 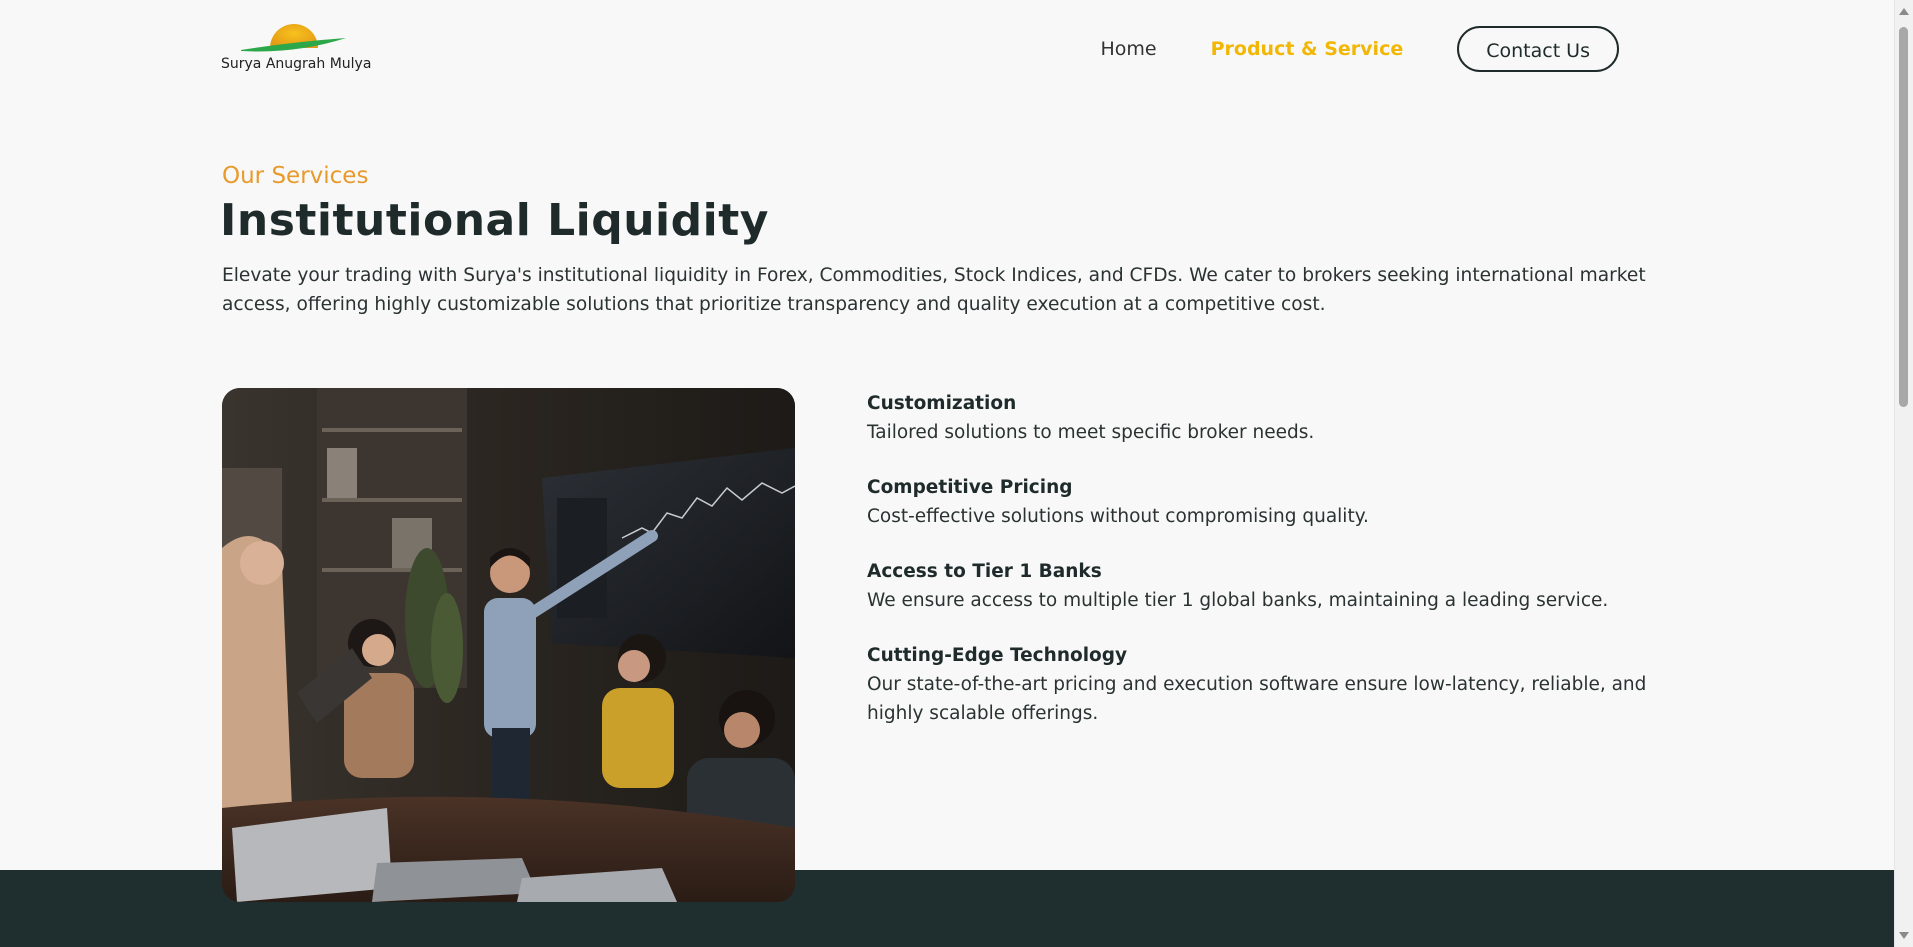 I want to click on scroll-down-arrow-icon, so click(x=1904, y=935).